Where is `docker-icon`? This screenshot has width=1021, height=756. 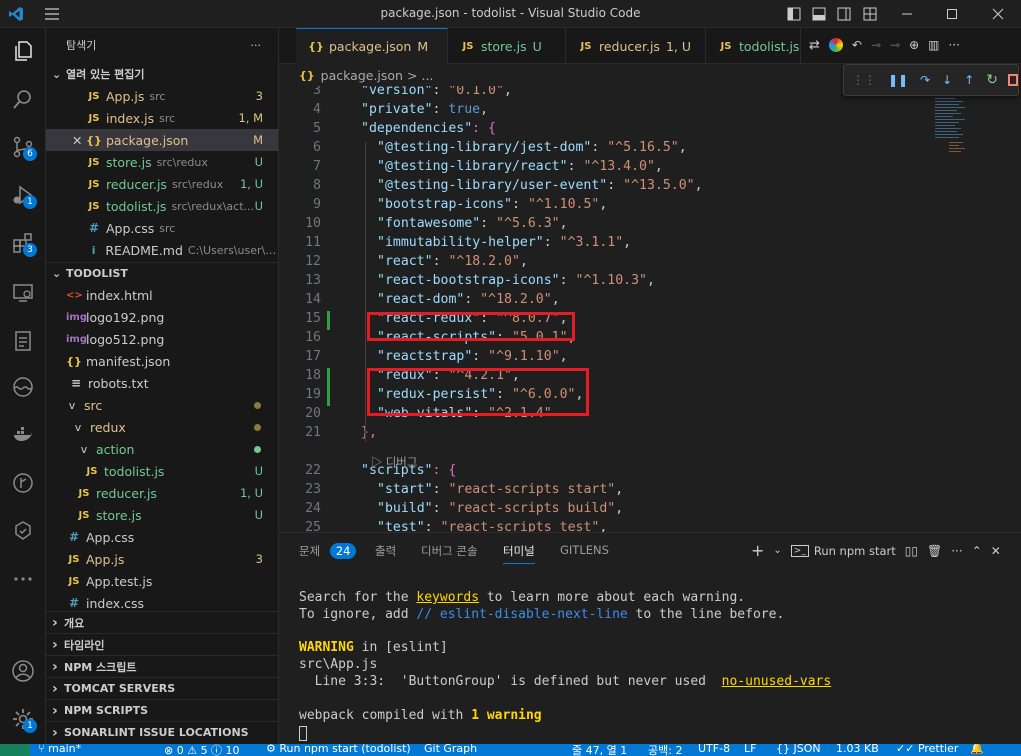
docker-icon is located at coordinates (23, 435).